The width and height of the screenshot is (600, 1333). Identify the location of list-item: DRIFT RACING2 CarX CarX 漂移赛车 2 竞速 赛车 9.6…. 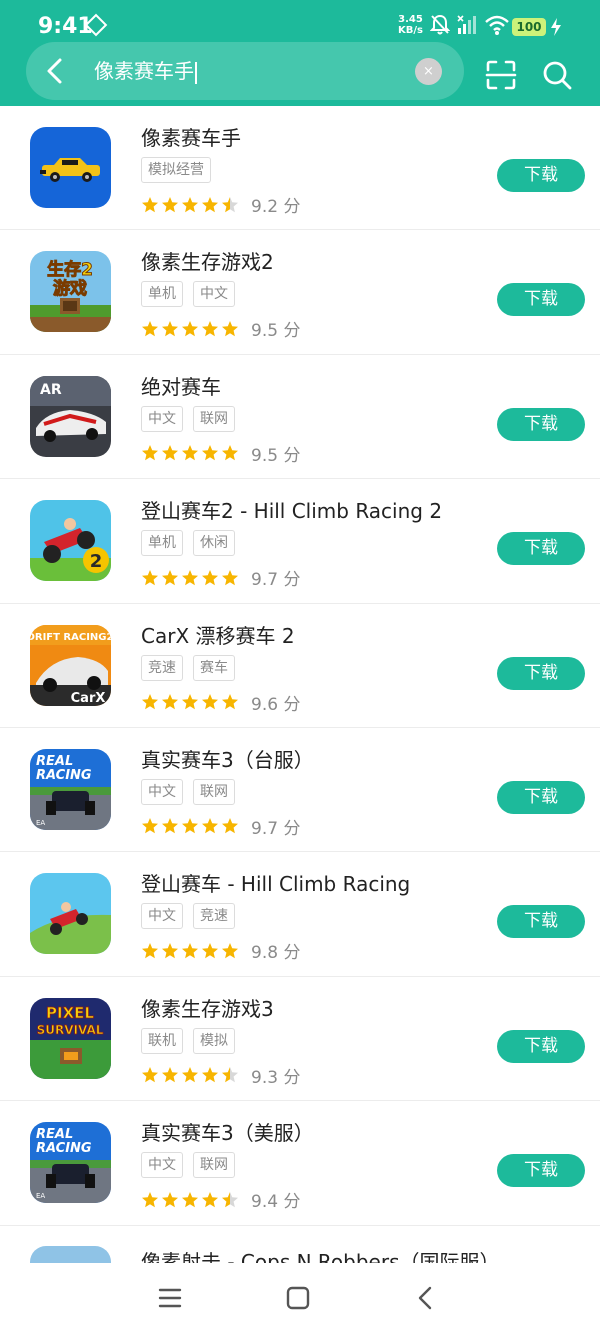
(300, 666).